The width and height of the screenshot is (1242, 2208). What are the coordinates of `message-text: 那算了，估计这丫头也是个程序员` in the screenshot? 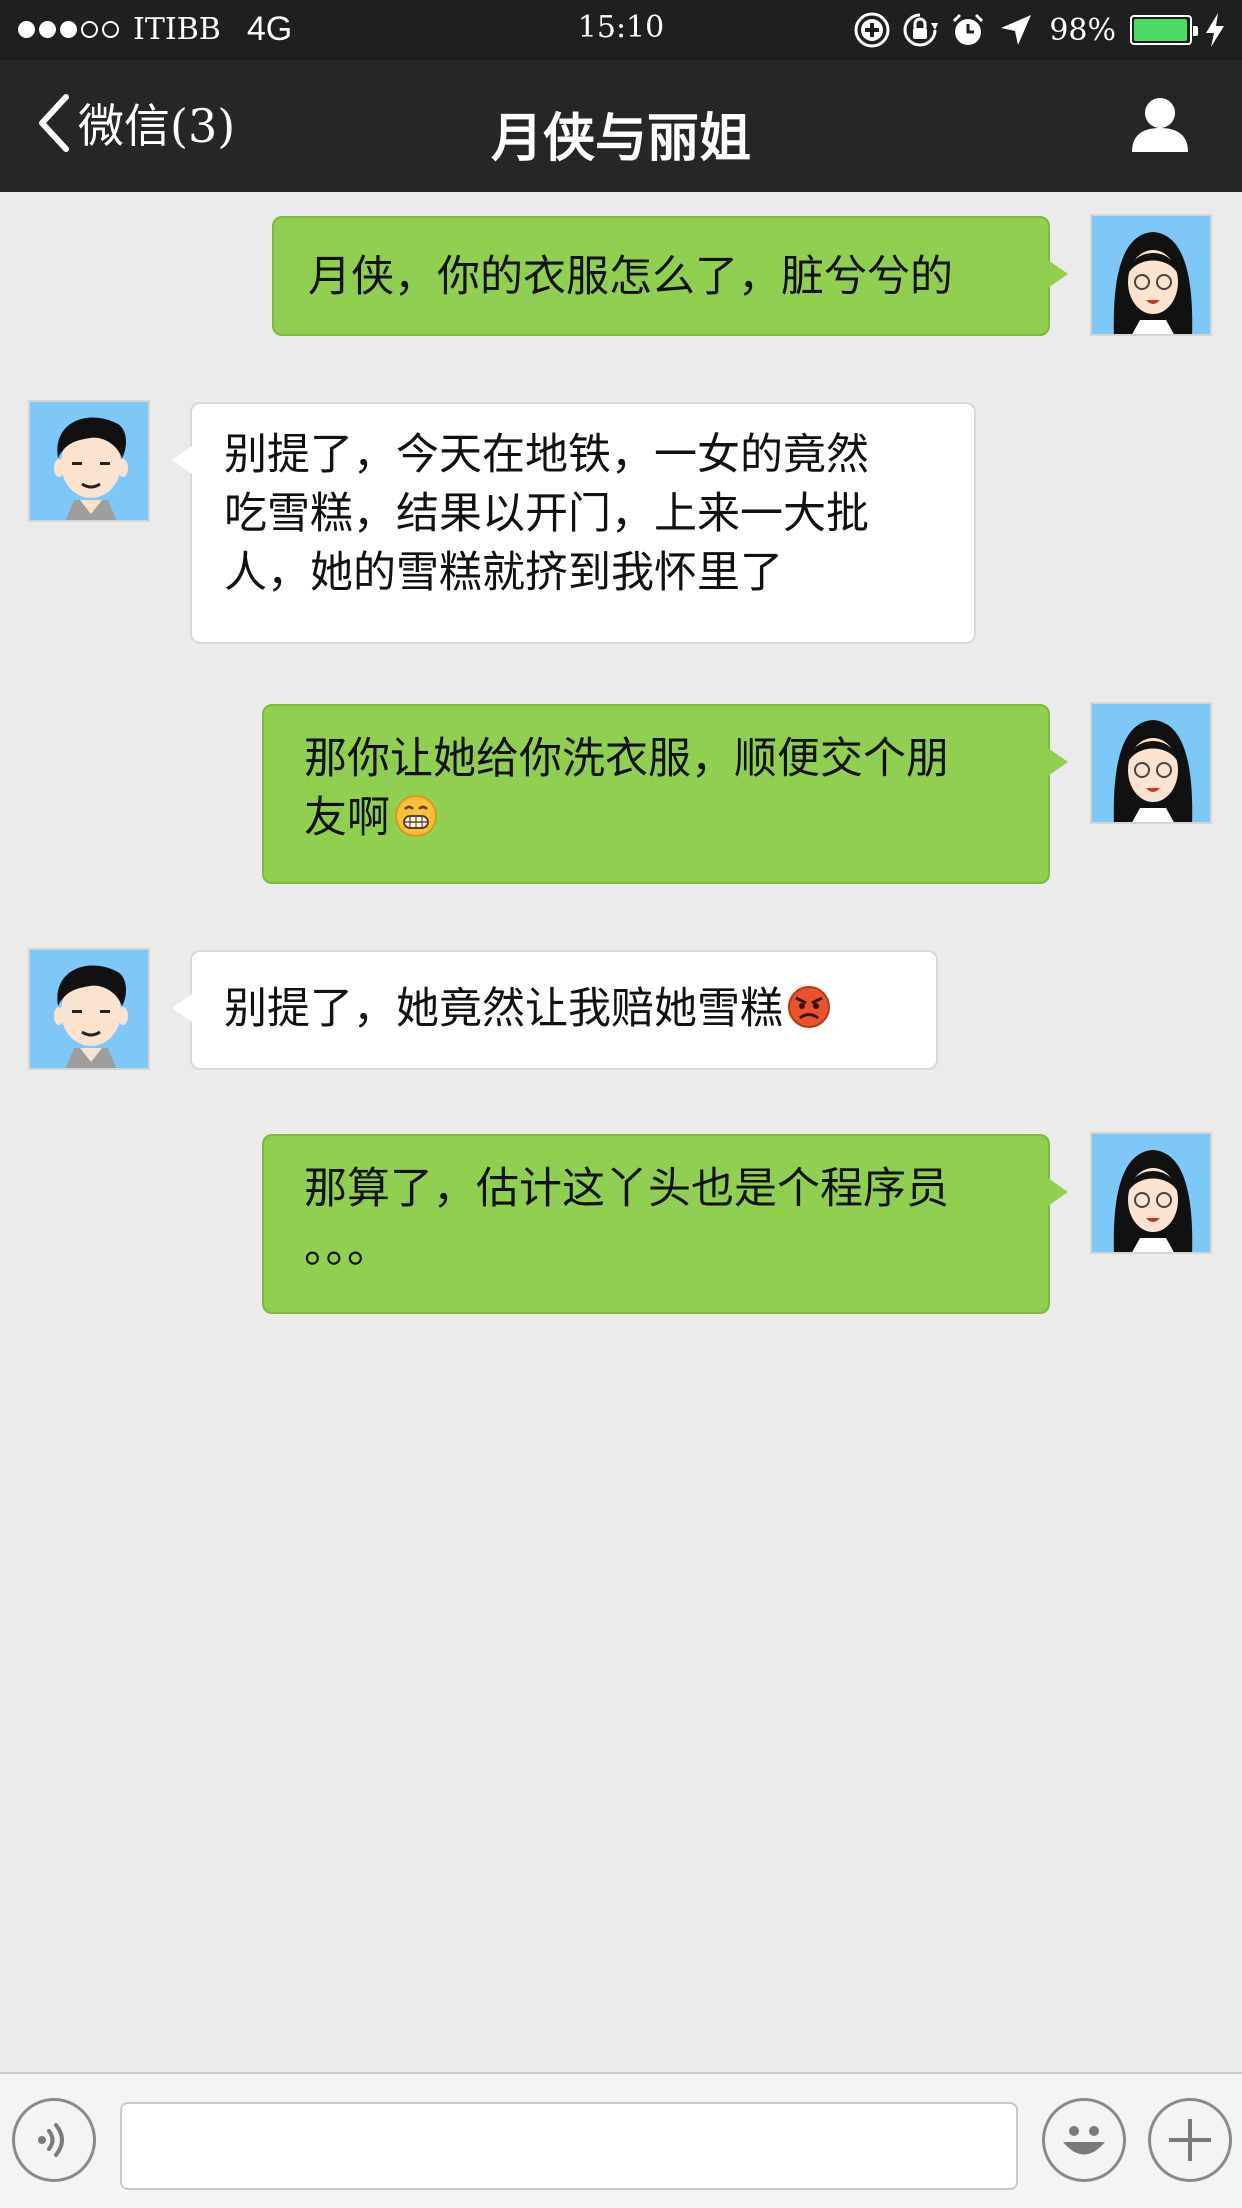 It's located at (626, 1189).